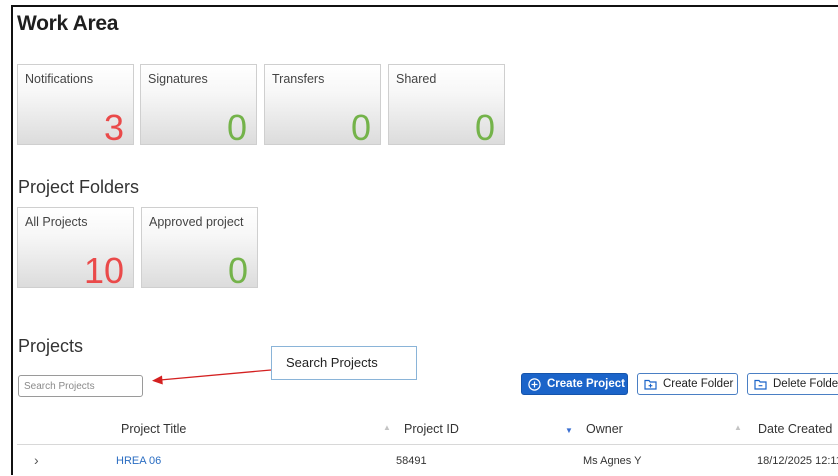 This screenshot has height=476, width=838. Describe the element at coordinates (344, 363) in the screenshot. I see `search-projects-callout: Search Projects` at that location.